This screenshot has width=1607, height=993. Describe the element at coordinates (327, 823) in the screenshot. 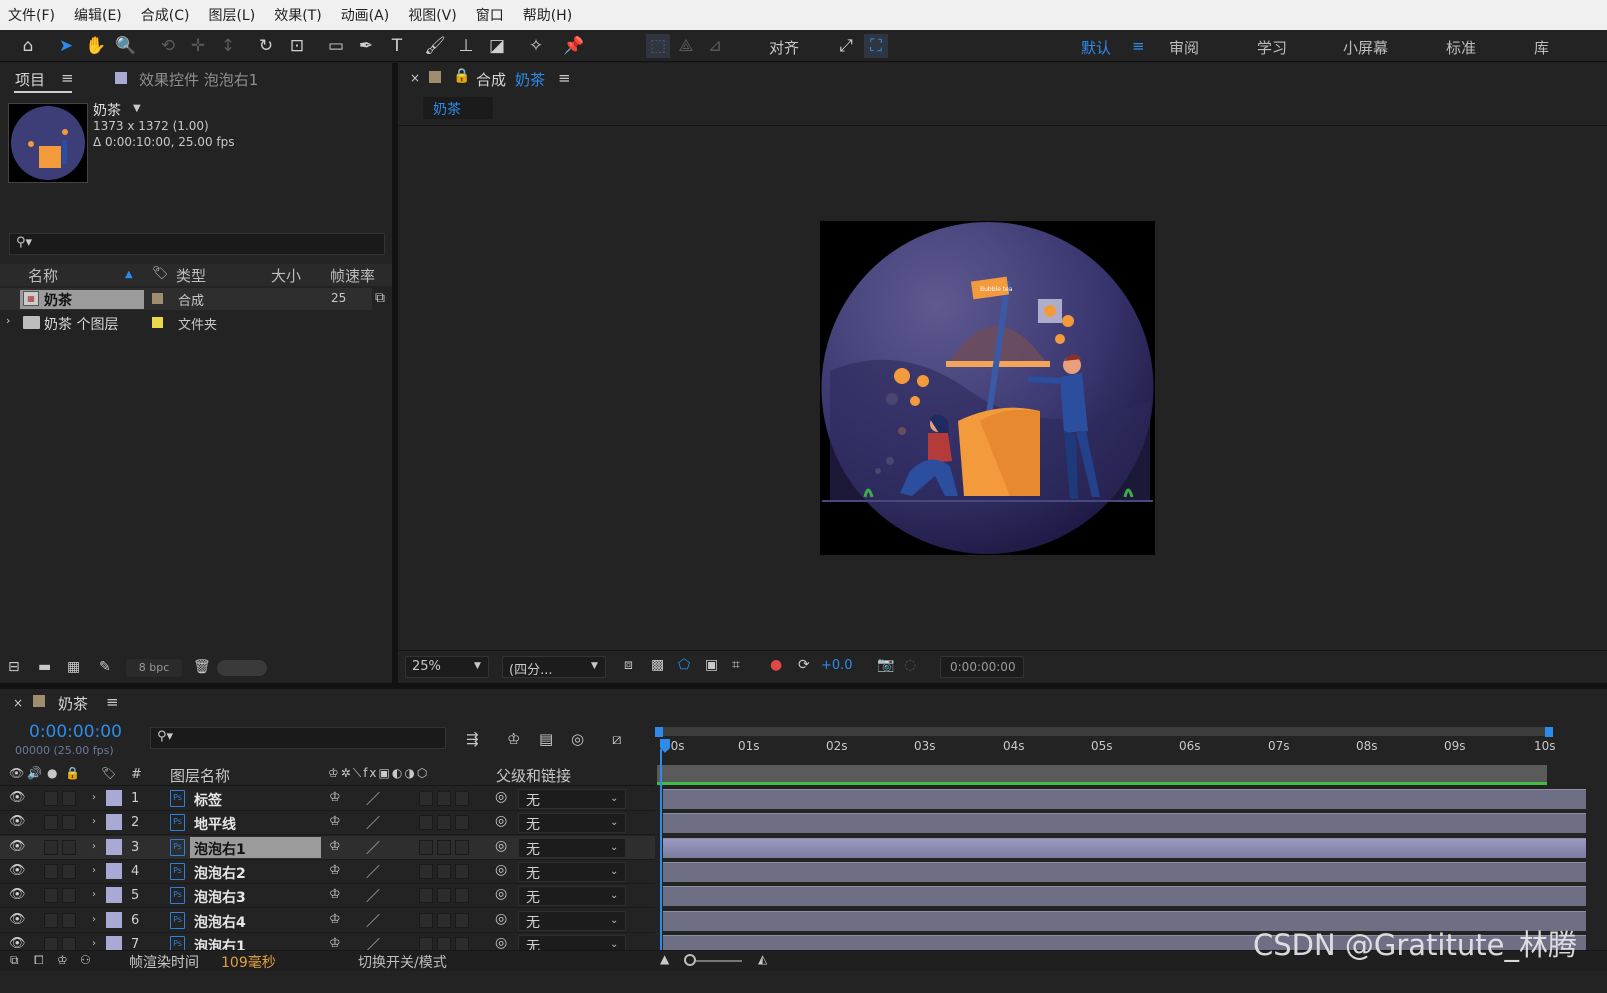

I see `layer-row: 👁 › 2 Ps 地平线 ♔ ／ ◎ 无 ⌄` at that location.